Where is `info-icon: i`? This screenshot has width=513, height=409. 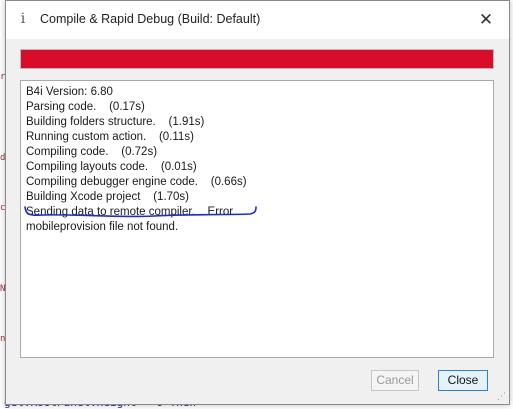 info-icon: i is located at coordinates (23, 19).